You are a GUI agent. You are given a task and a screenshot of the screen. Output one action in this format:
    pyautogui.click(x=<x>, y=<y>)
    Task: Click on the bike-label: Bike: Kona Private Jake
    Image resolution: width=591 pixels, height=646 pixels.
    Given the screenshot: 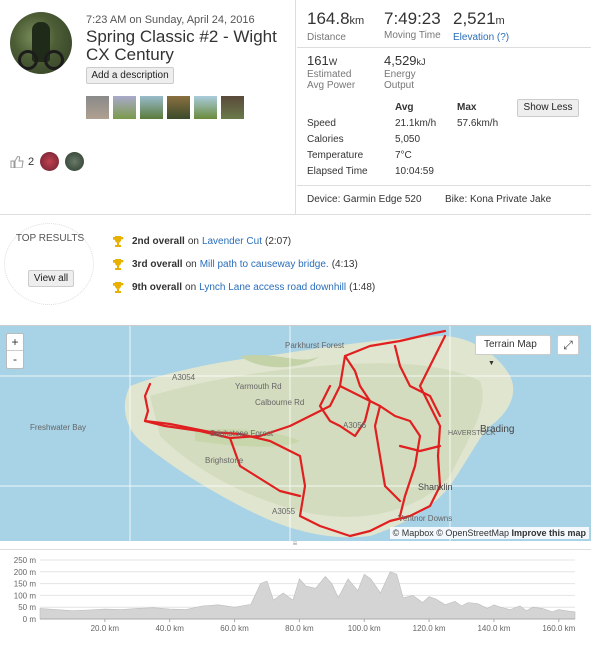 What is the action you would take?
    pyautogui.click(x=498, y=199)
    